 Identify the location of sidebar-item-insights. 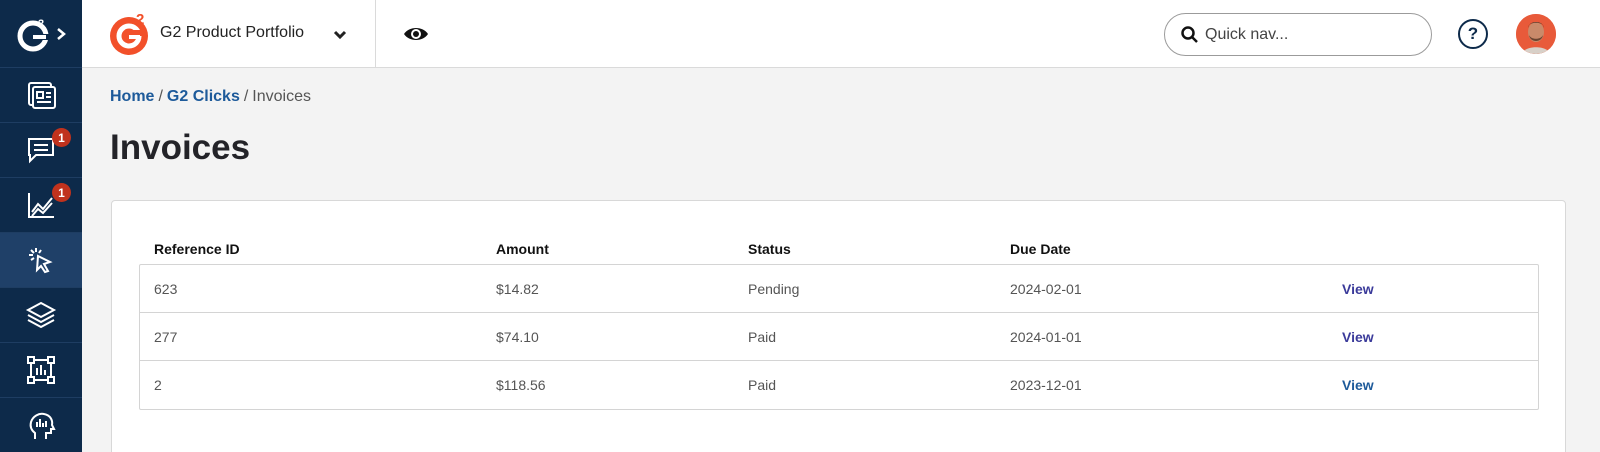
(41, 425).